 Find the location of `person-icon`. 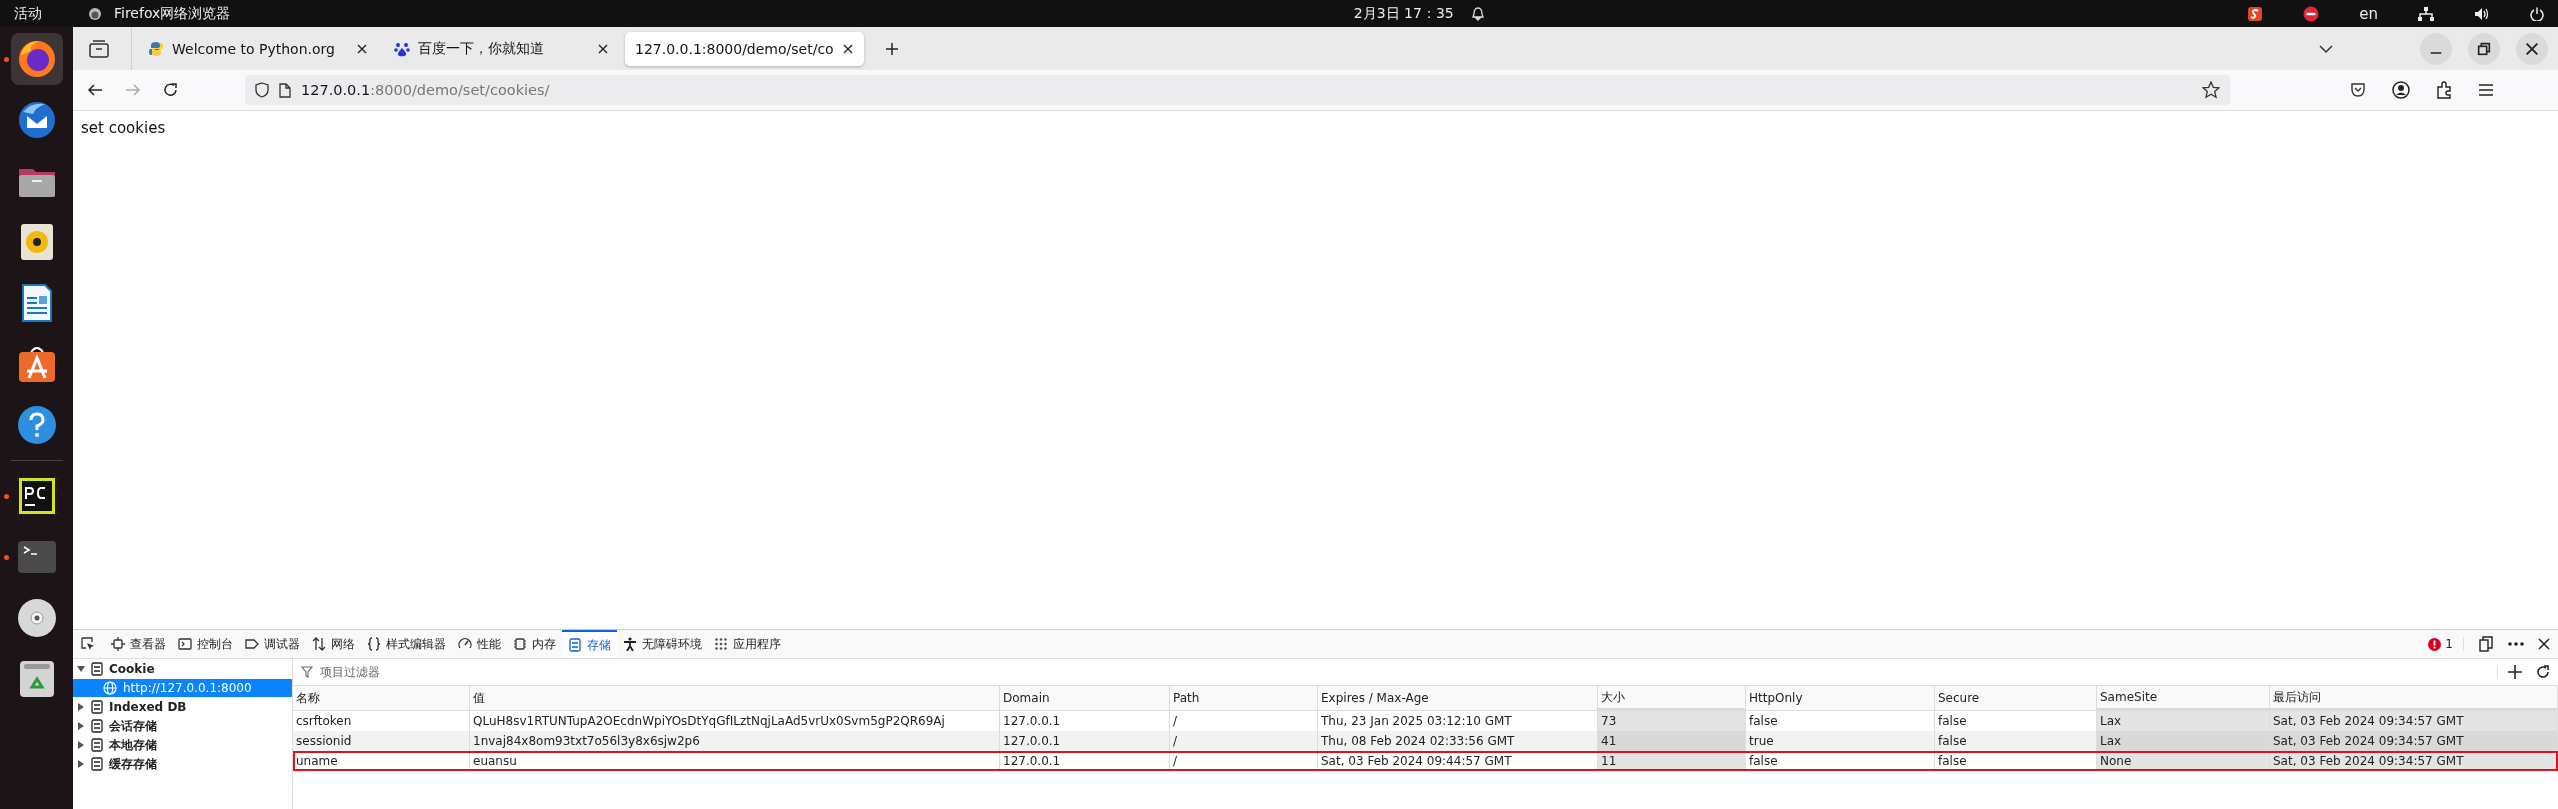

person-icon is located at coordinates (630, 644).